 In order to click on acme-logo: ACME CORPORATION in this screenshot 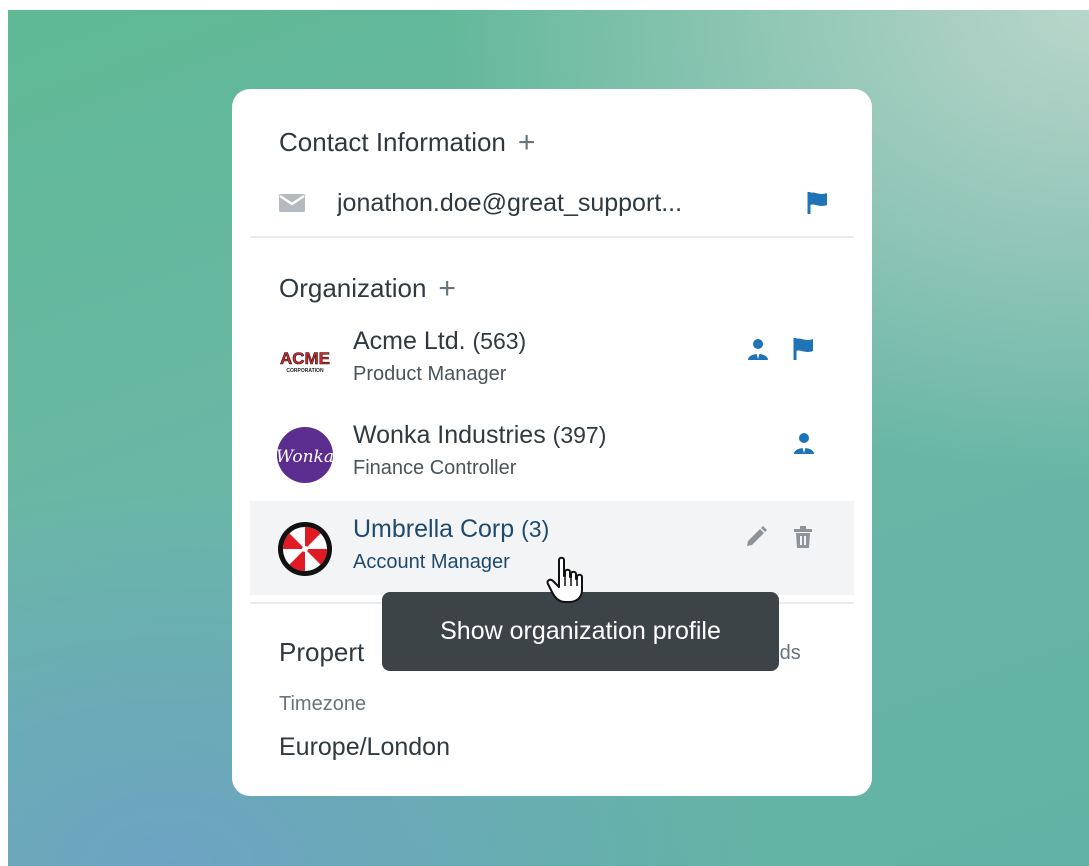, I will do `click(305, 361)`.